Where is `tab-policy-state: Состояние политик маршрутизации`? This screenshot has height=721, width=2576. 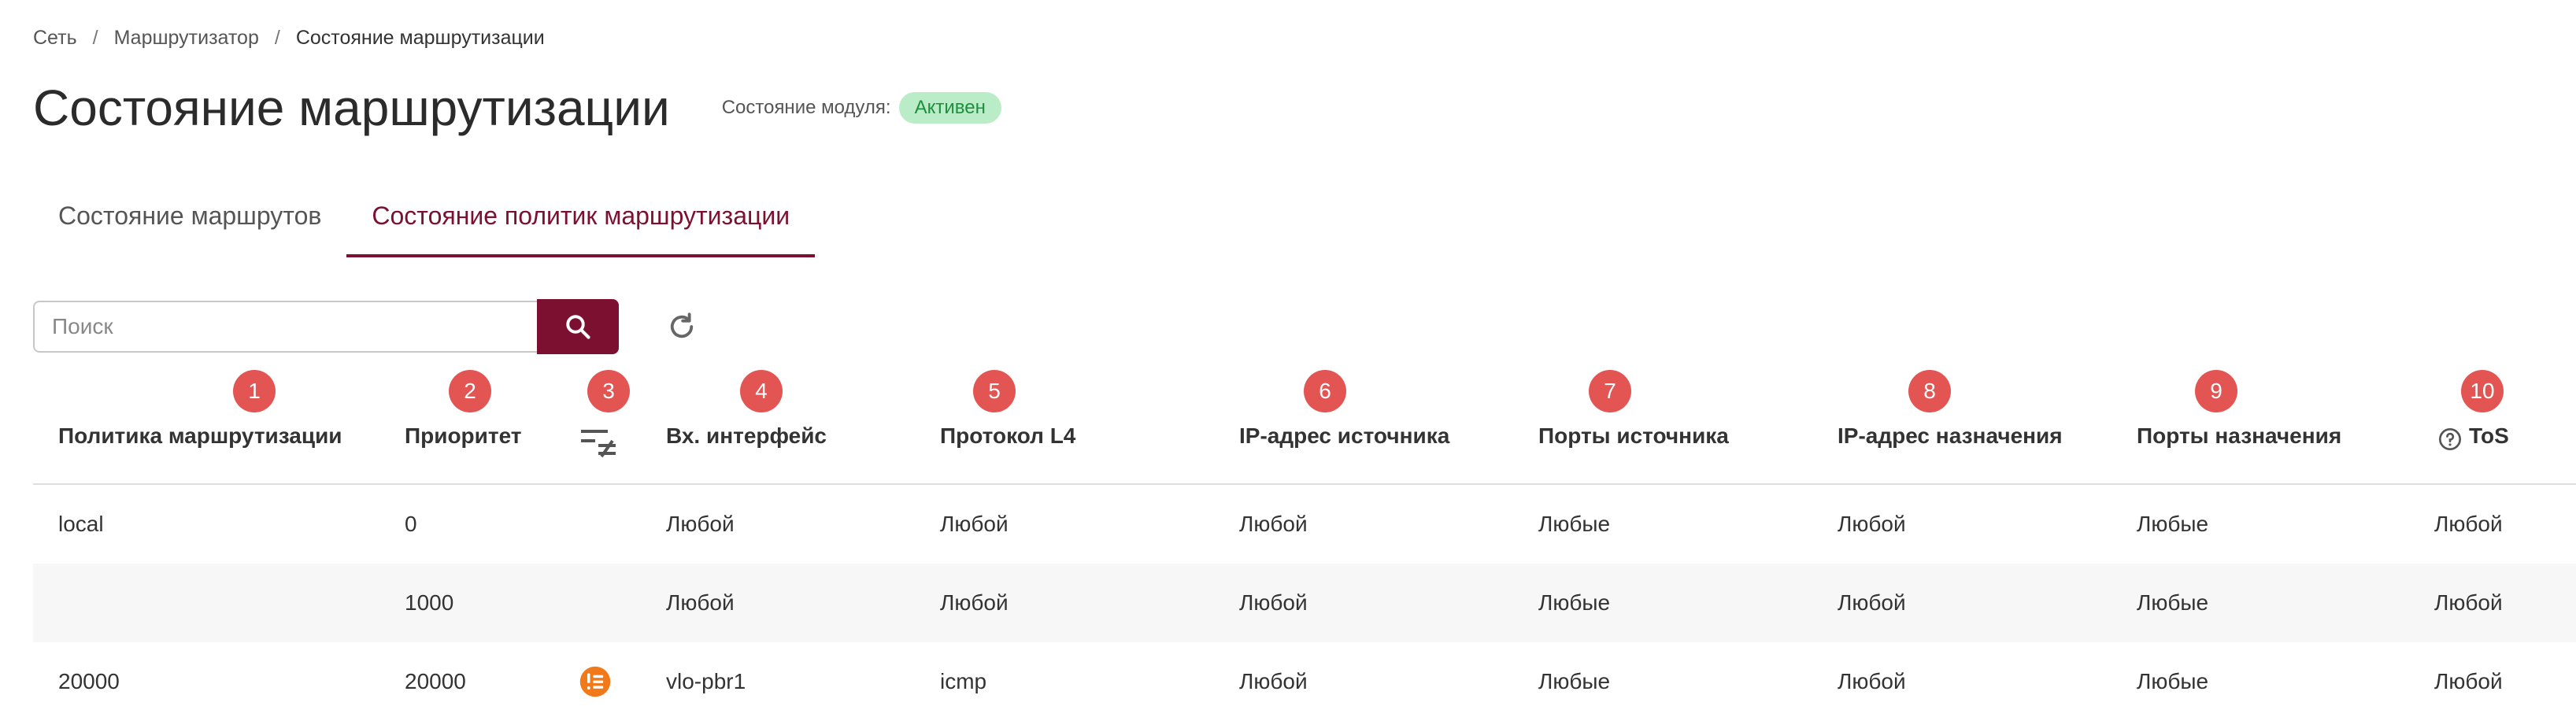
tab-policy-state: Состояние политик маршрутизации is located at coordinates (581, 219).